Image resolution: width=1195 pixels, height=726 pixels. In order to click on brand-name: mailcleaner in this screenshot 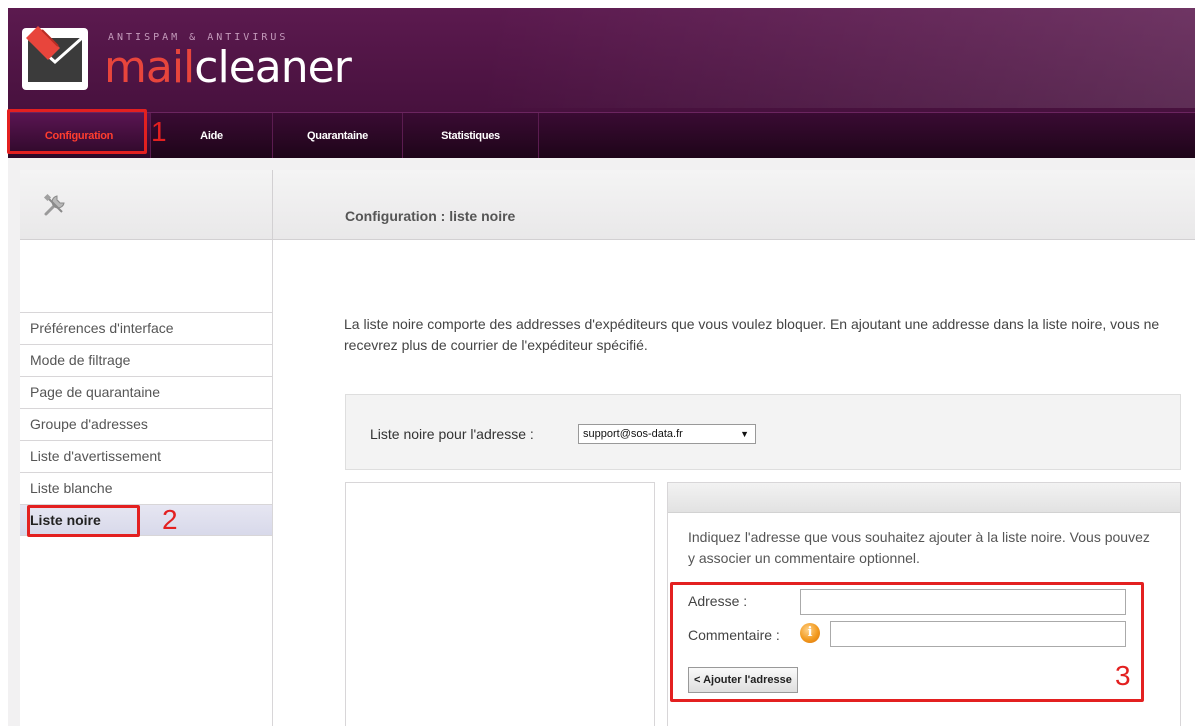, I will do `click(228, 68)`.